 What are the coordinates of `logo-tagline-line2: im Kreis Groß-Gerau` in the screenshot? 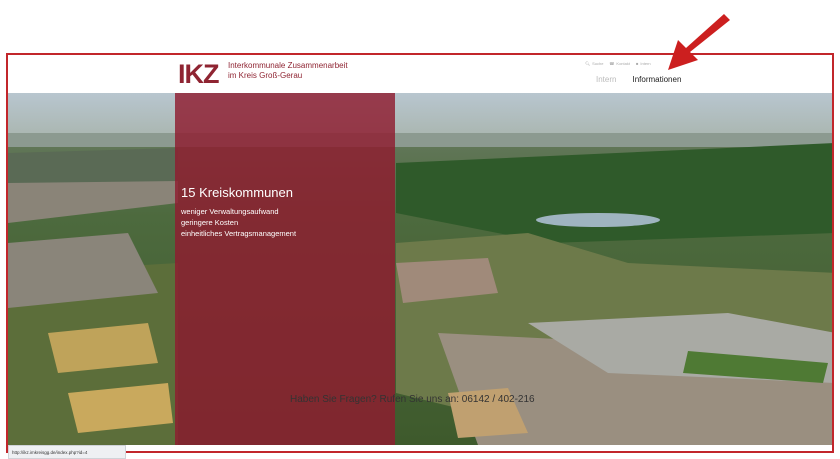 It's located at (265, 75).